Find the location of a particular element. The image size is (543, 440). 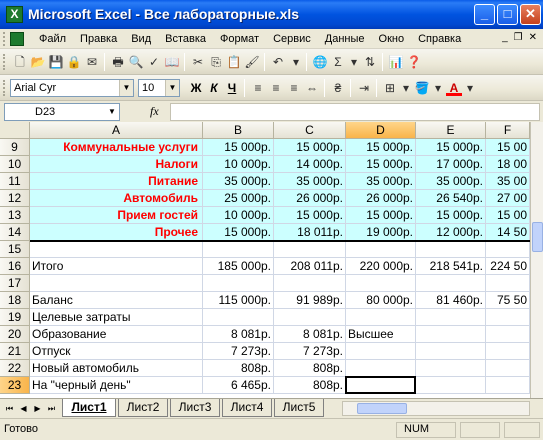

format-painter-icon: 🖌 is located at coordinates (252, 62).